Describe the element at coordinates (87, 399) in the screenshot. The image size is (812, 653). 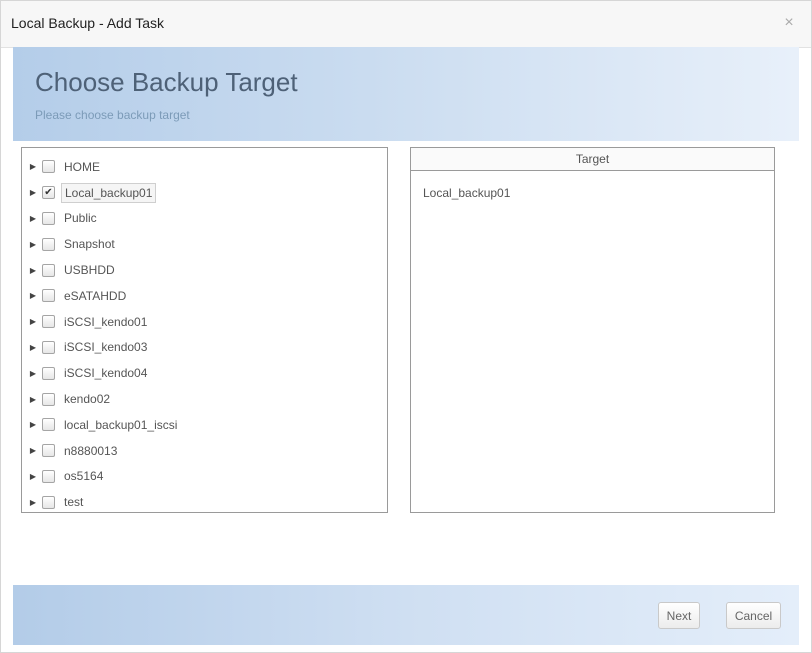
I see `tree-item-label: kendo02` at that location.